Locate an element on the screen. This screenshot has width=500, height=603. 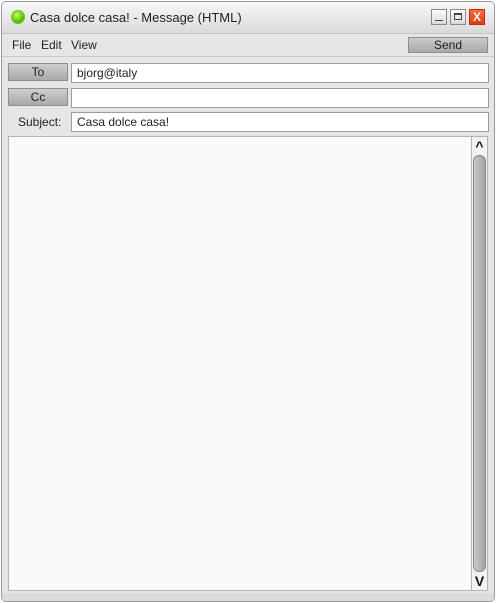
app-status-icon is located at coordinates (18, 17).